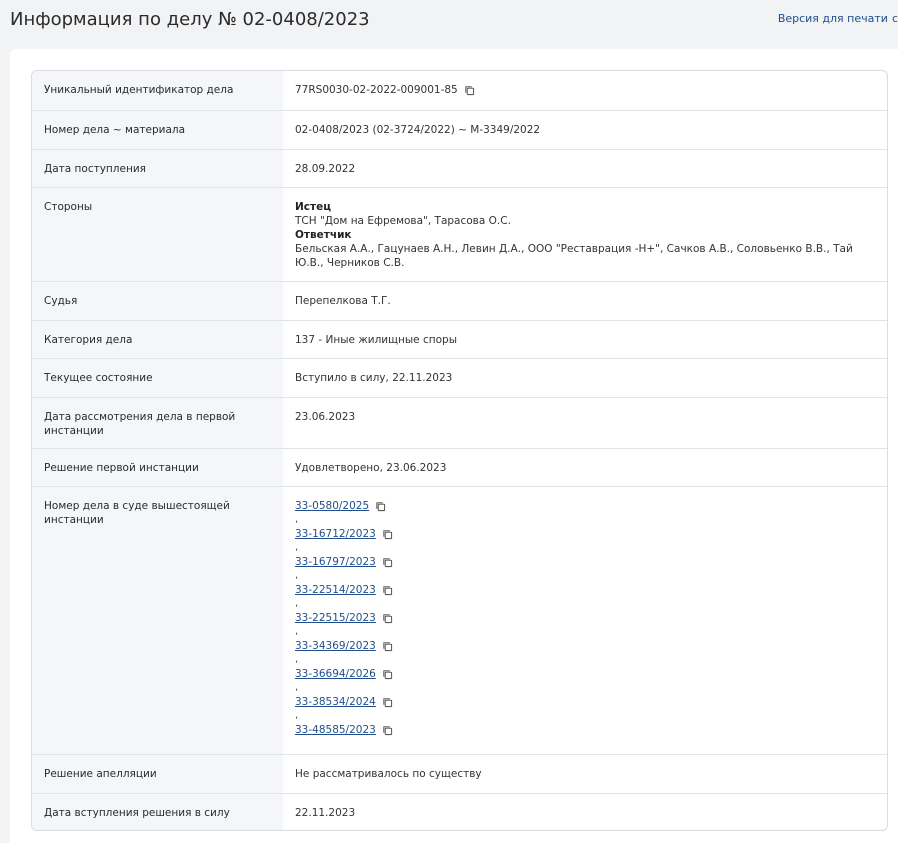  What do you see at coordinates (157, 130) in the screenshot?
I see `row-label: Номер дела ~ материала` at bounding box center [157, 130].